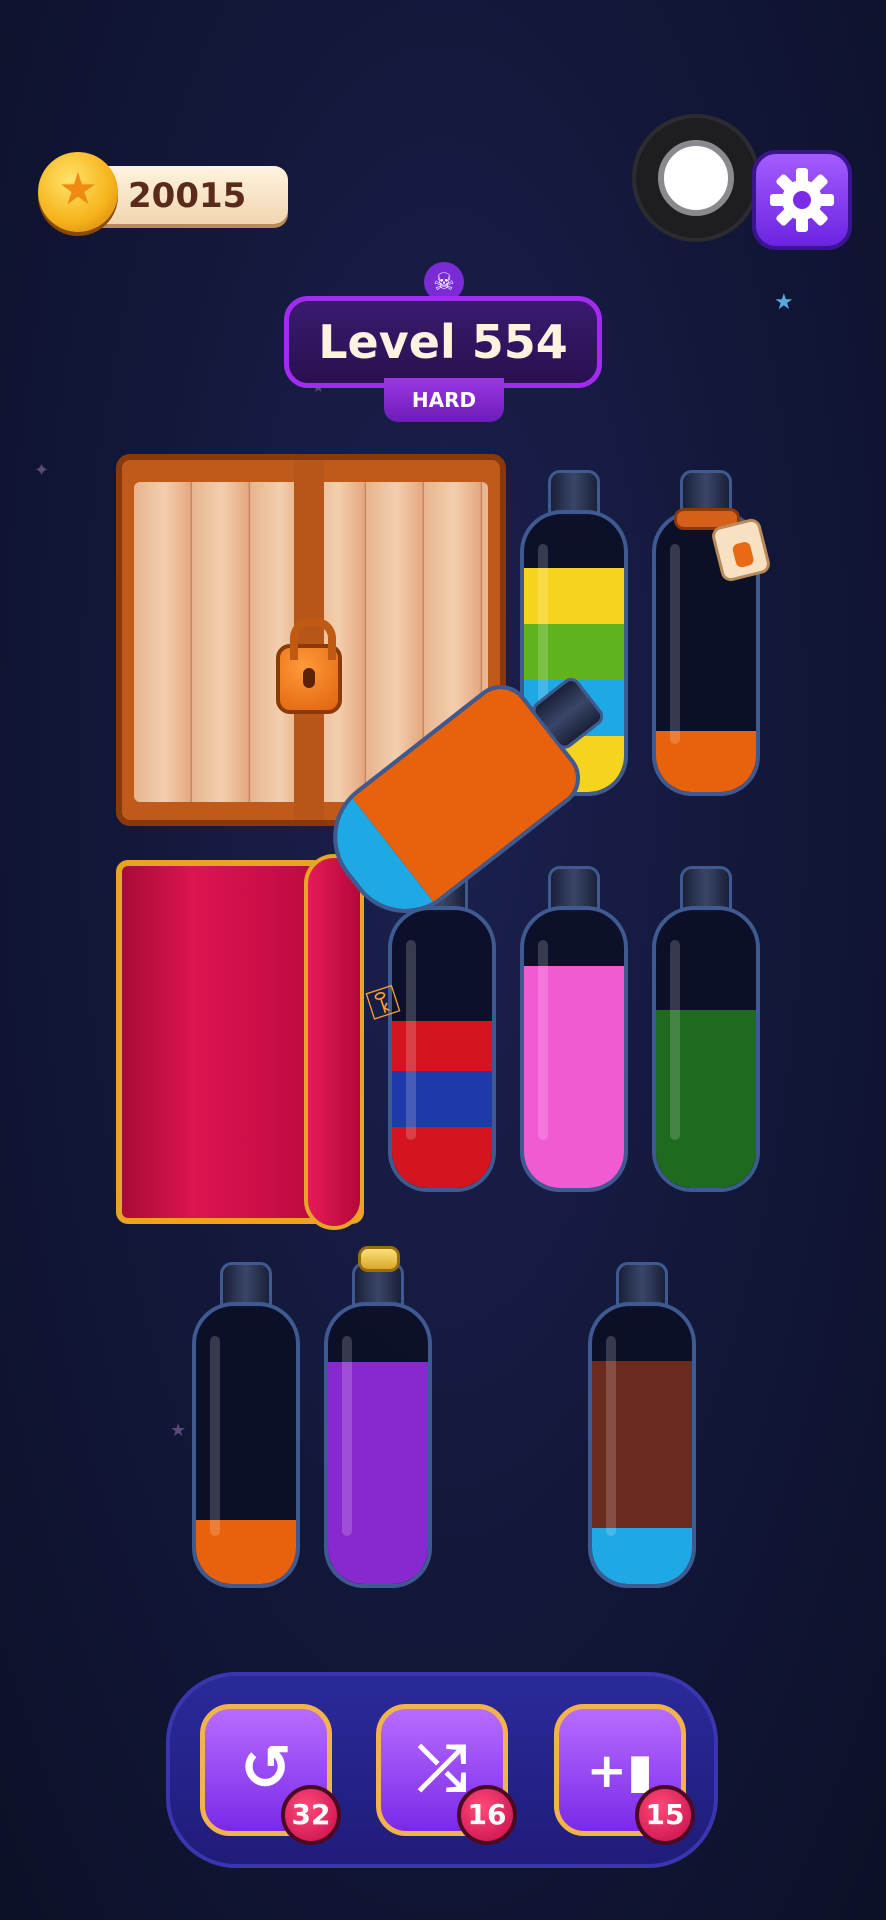 Image resolution: width=886 pixels, height=1920 pixels. Describe the element at coordinates (379, 1259) in the screenshot. I see `cork-icon` at that location.